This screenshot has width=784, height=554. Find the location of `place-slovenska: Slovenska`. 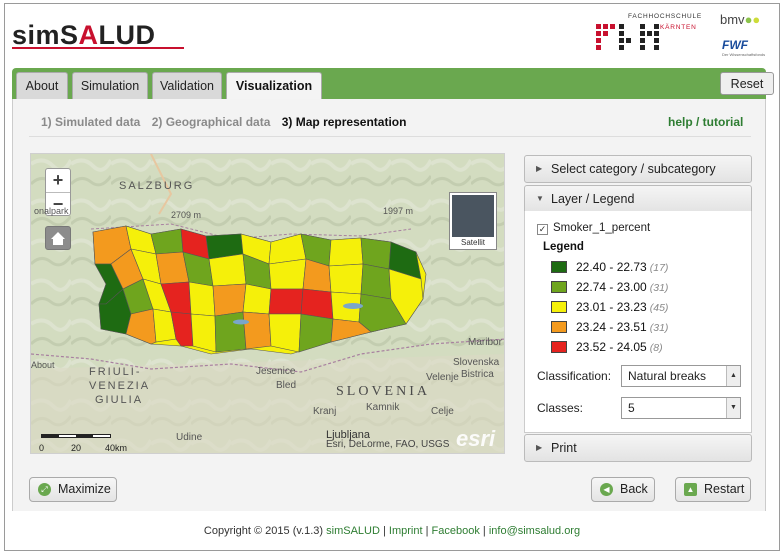

place-slovenska: Slovenska is located at coordinates (476, 362).